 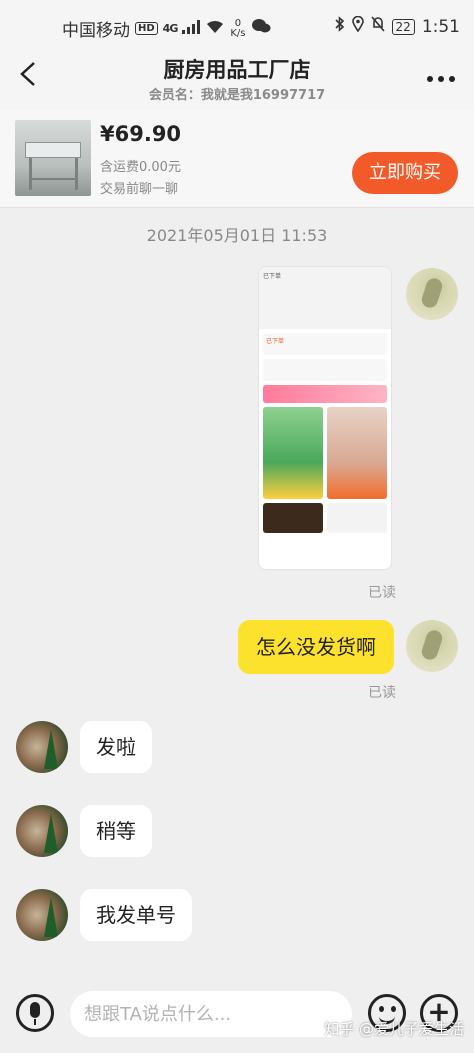 What do you see at coordinates (405, 173) in the screenshot?
I see `buy-now-button: 立即购买` at bounding box center [405, 173].